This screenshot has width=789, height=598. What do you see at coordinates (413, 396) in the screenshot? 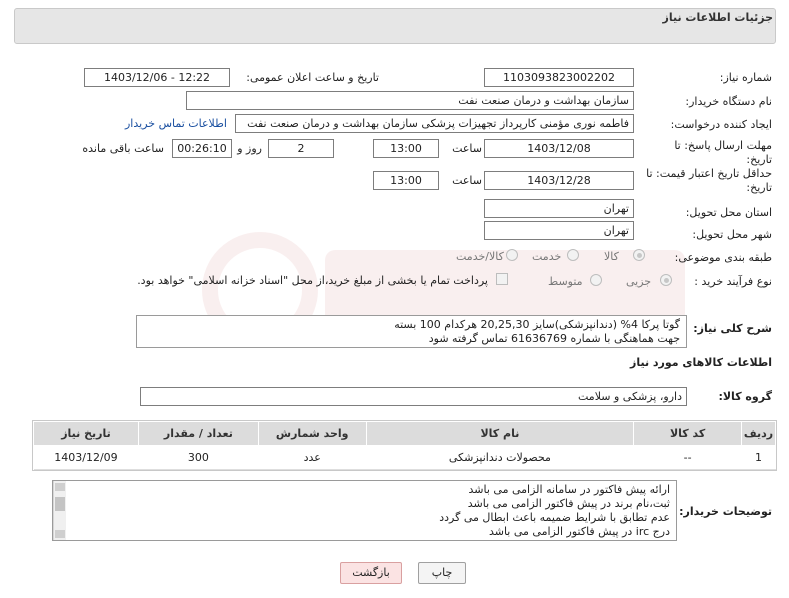
I see `goods-group-field: دارو، پزشکی و سلامت` at bounding box center [413, 396].